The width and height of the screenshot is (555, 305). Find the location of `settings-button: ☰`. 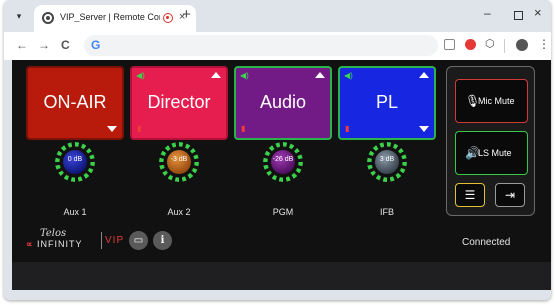

settings-button: ☰ is located at coordinates (470, 195).